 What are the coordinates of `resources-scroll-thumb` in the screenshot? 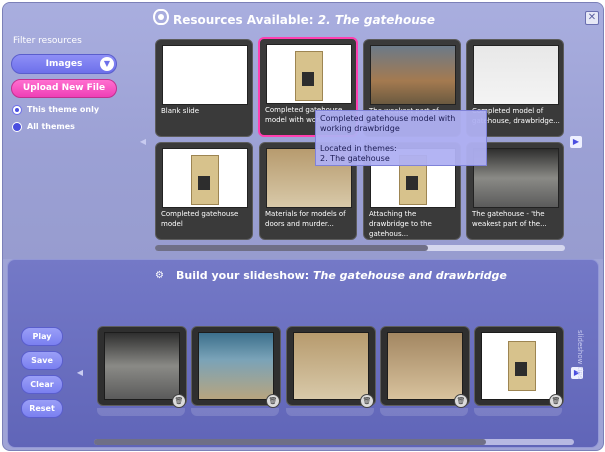 It's located at (291, 248).